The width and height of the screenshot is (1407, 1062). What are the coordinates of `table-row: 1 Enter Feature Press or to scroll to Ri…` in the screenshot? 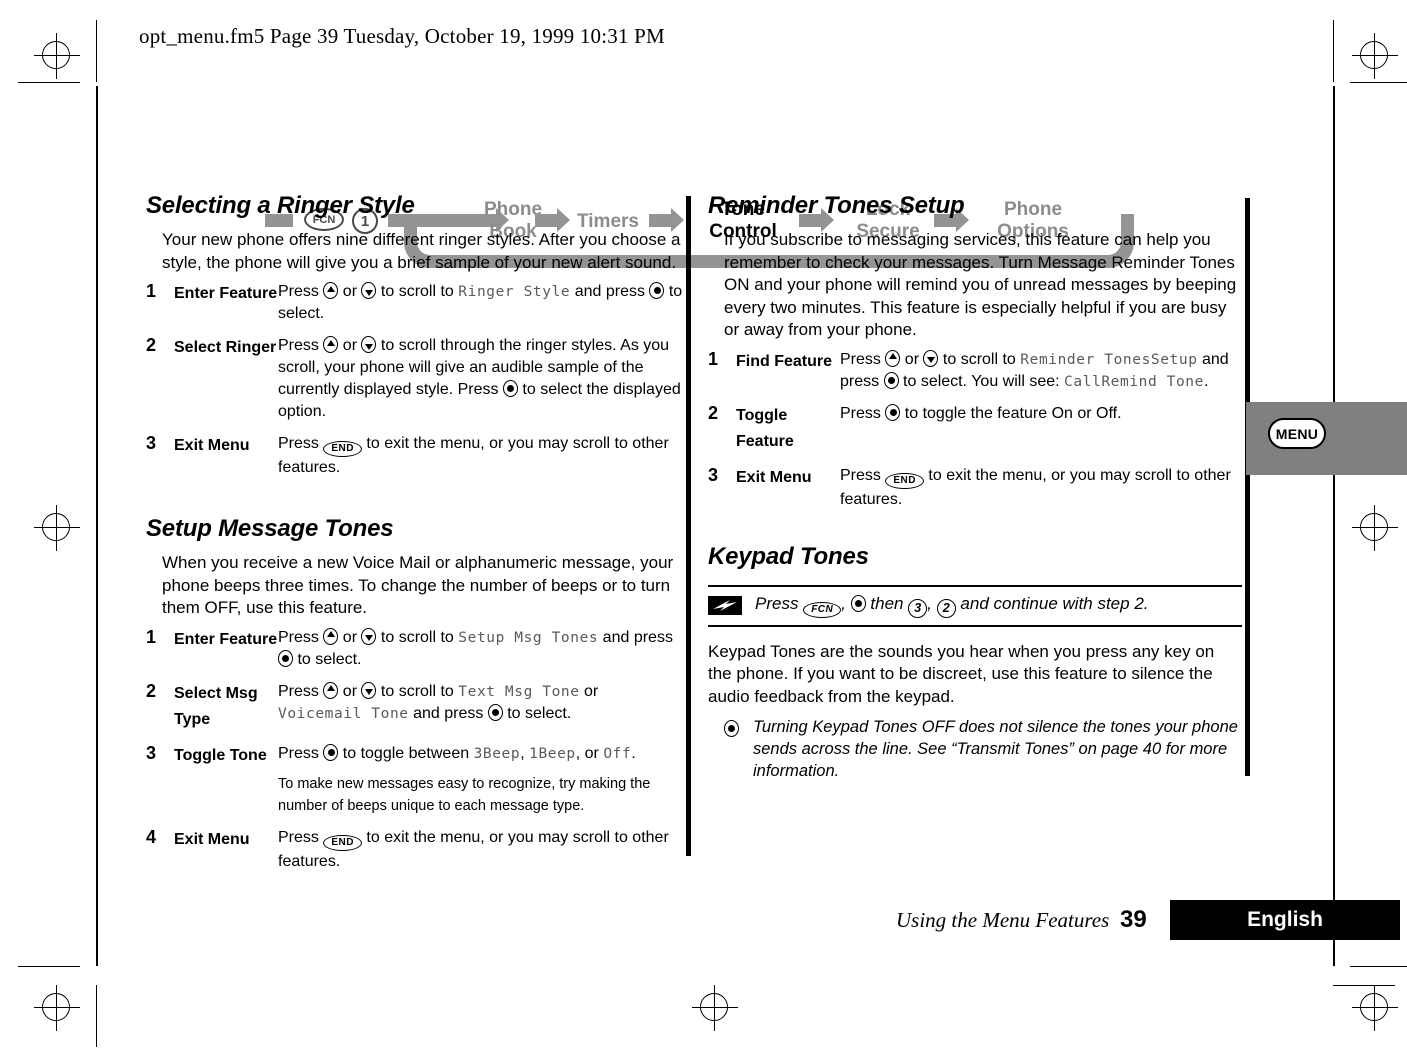 It's located at (416, 308).